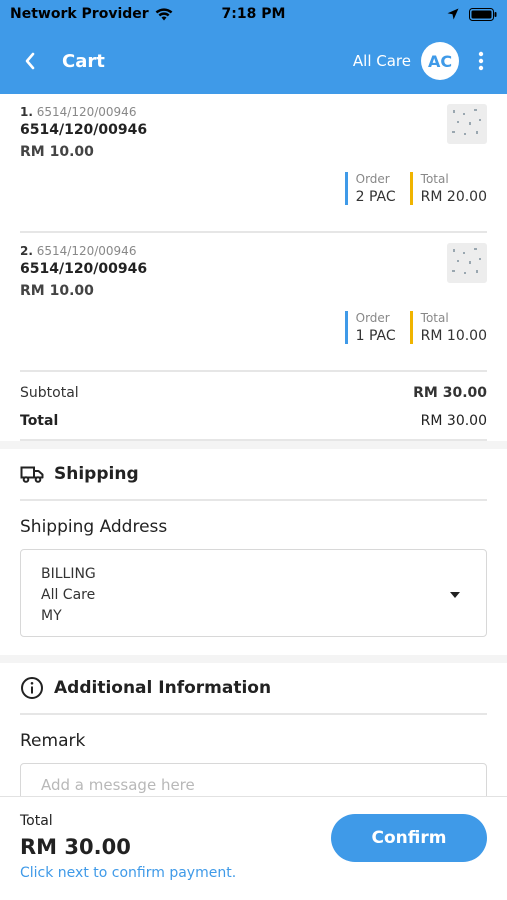  Describe the element at coordinates (253, 593) in the screenshot. I see `shipping-address-select: BILLING All Care MY` at that location.